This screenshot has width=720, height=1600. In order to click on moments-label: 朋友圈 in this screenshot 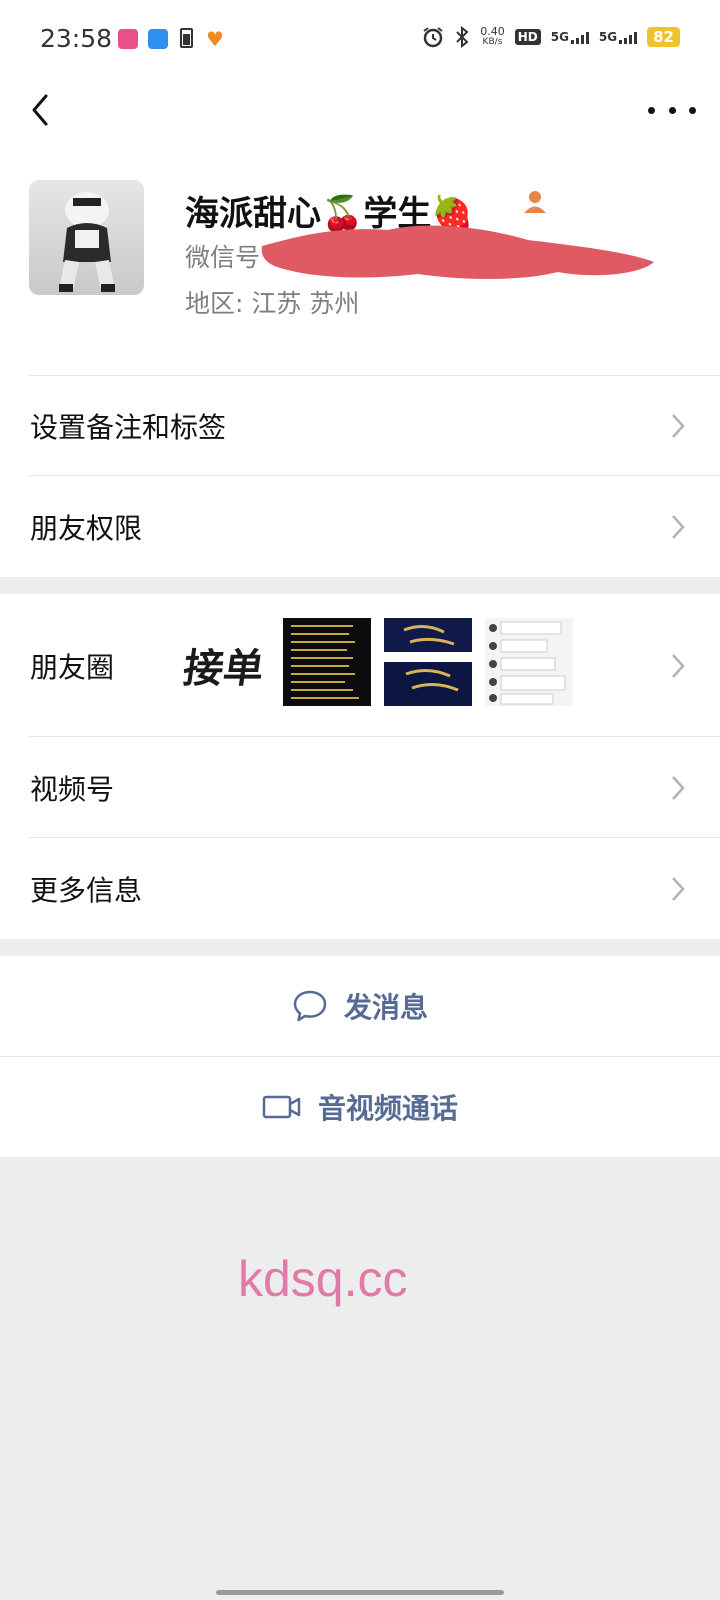, I will do `click(72, 667)`.